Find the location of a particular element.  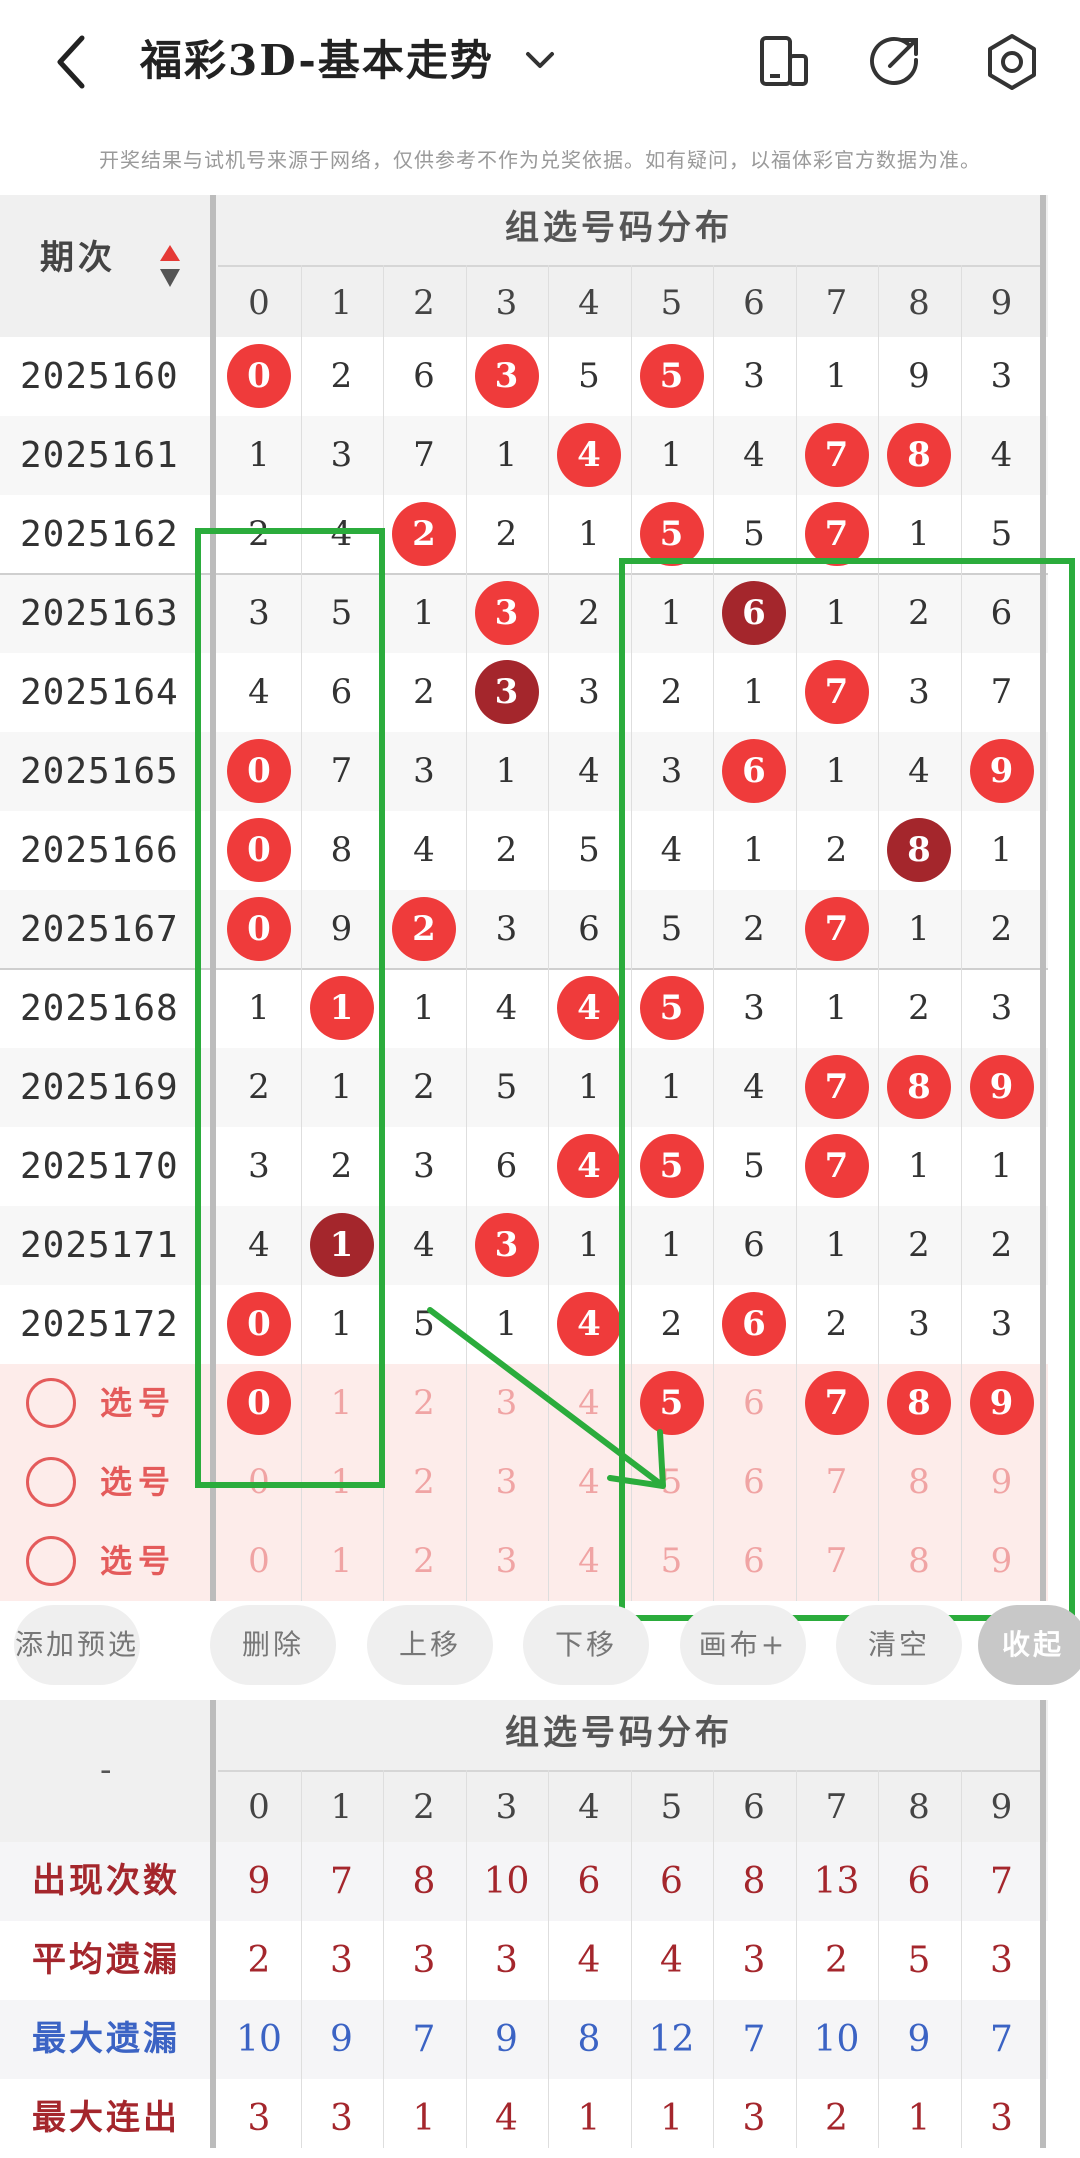

hit-ball: 3 is located at coordinates (506, 1245).